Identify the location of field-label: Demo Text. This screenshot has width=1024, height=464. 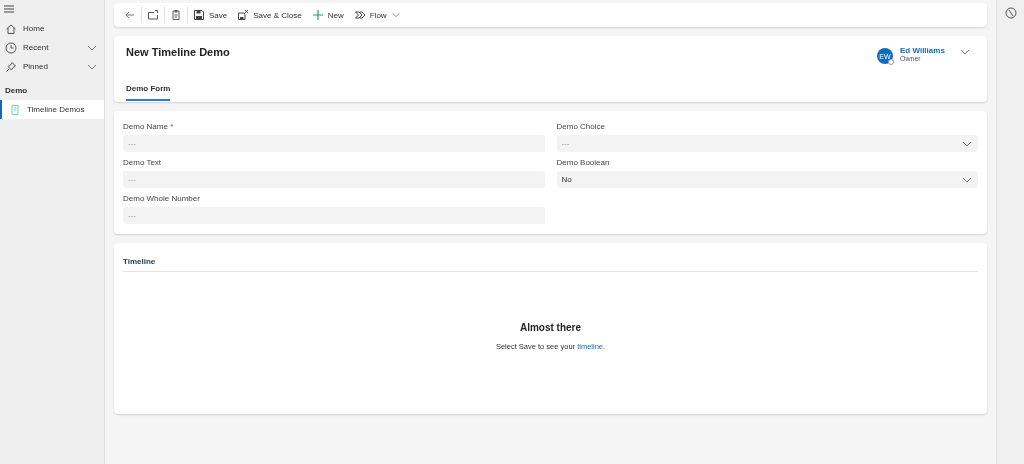
(143, 163).